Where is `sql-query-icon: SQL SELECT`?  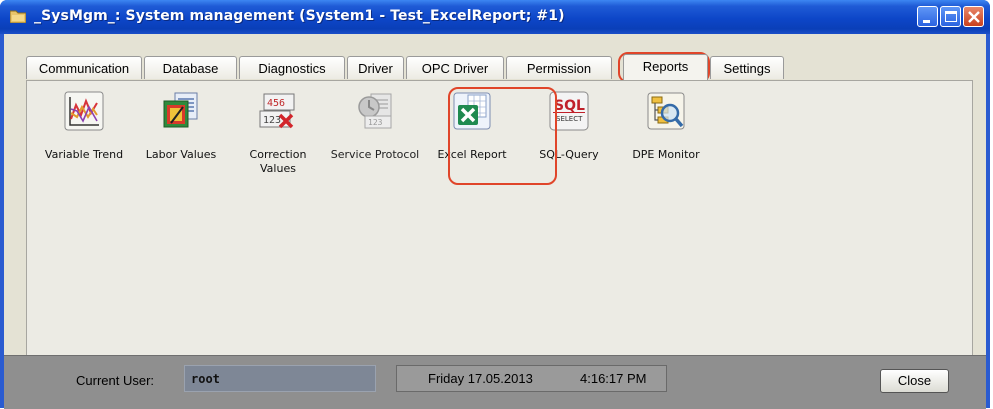 sql-query-icon: SQL SELECT is located at coordinates (569, 111).